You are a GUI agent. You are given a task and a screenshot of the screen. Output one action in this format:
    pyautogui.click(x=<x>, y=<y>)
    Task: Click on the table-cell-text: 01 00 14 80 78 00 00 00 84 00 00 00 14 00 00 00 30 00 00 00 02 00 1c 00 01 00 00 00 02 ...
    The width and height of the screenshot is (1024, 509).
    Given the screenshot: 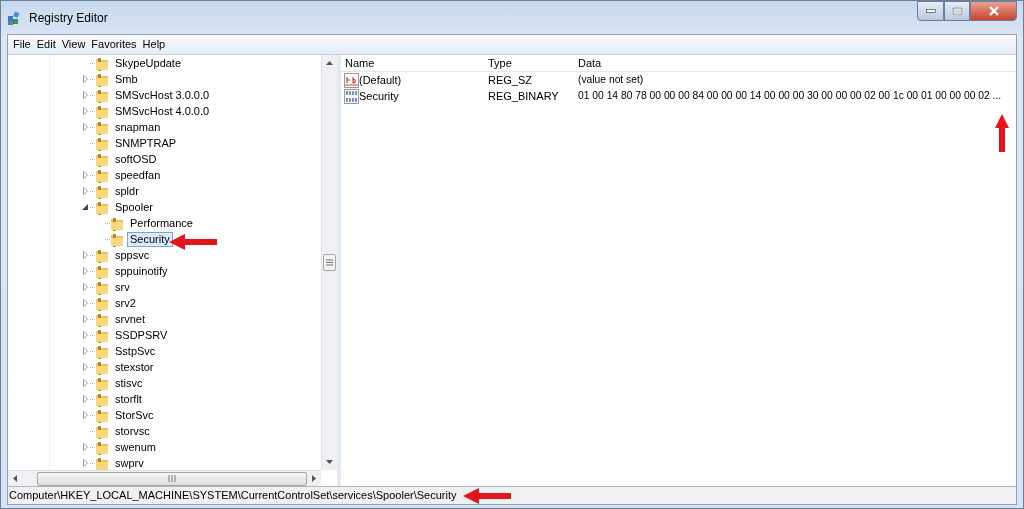 What is the action you would take?
    pyautogui.click(x=789, y=96)
    